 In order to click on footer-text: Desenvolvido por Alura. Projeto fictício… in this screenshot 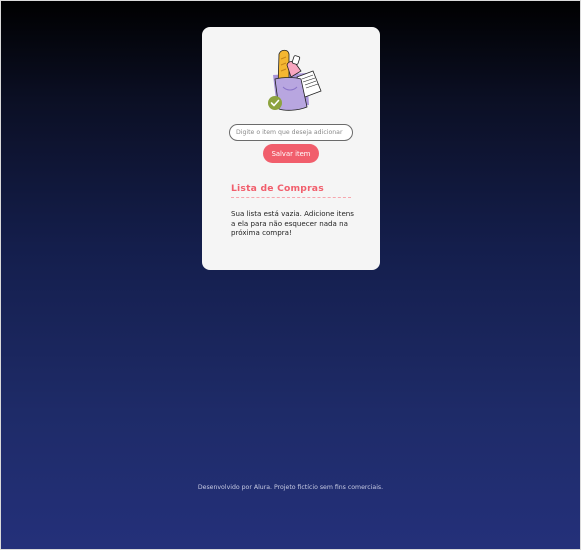, I will do `click(290, 487)`.